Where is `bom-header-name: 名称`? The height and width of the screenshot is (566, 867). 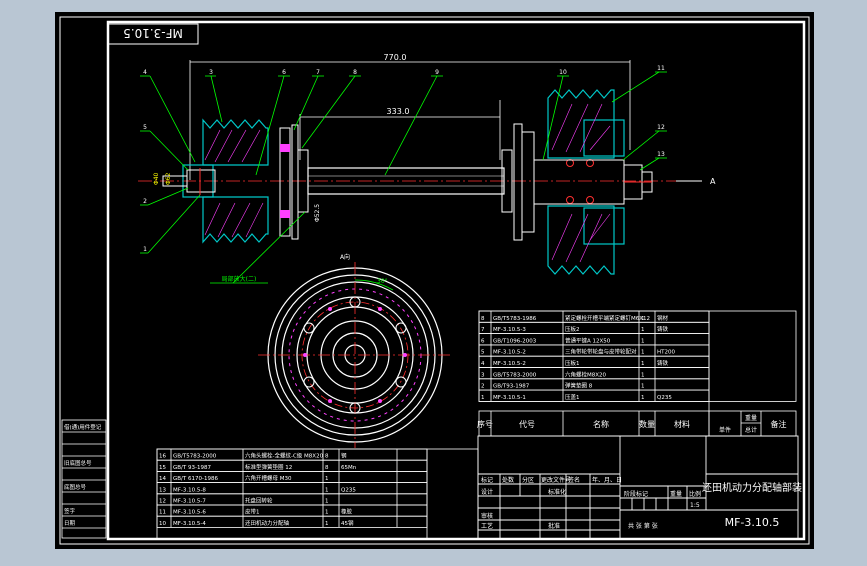 bom-header-name: 名称 is located at coordinates (601, 424).